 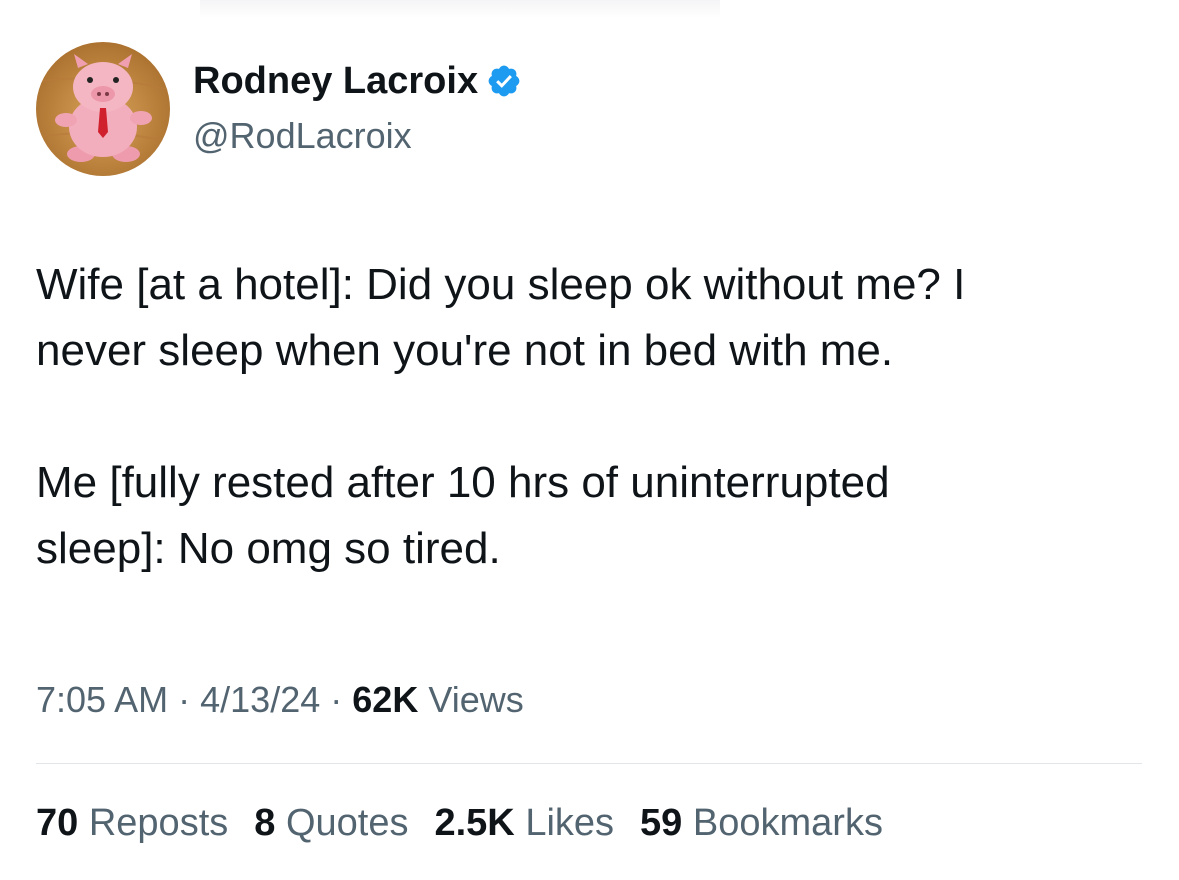 What do you see at coordinates (504, 81) in the screenshot?
I see `verified-badge-icon` at bounding box center [504, 81].